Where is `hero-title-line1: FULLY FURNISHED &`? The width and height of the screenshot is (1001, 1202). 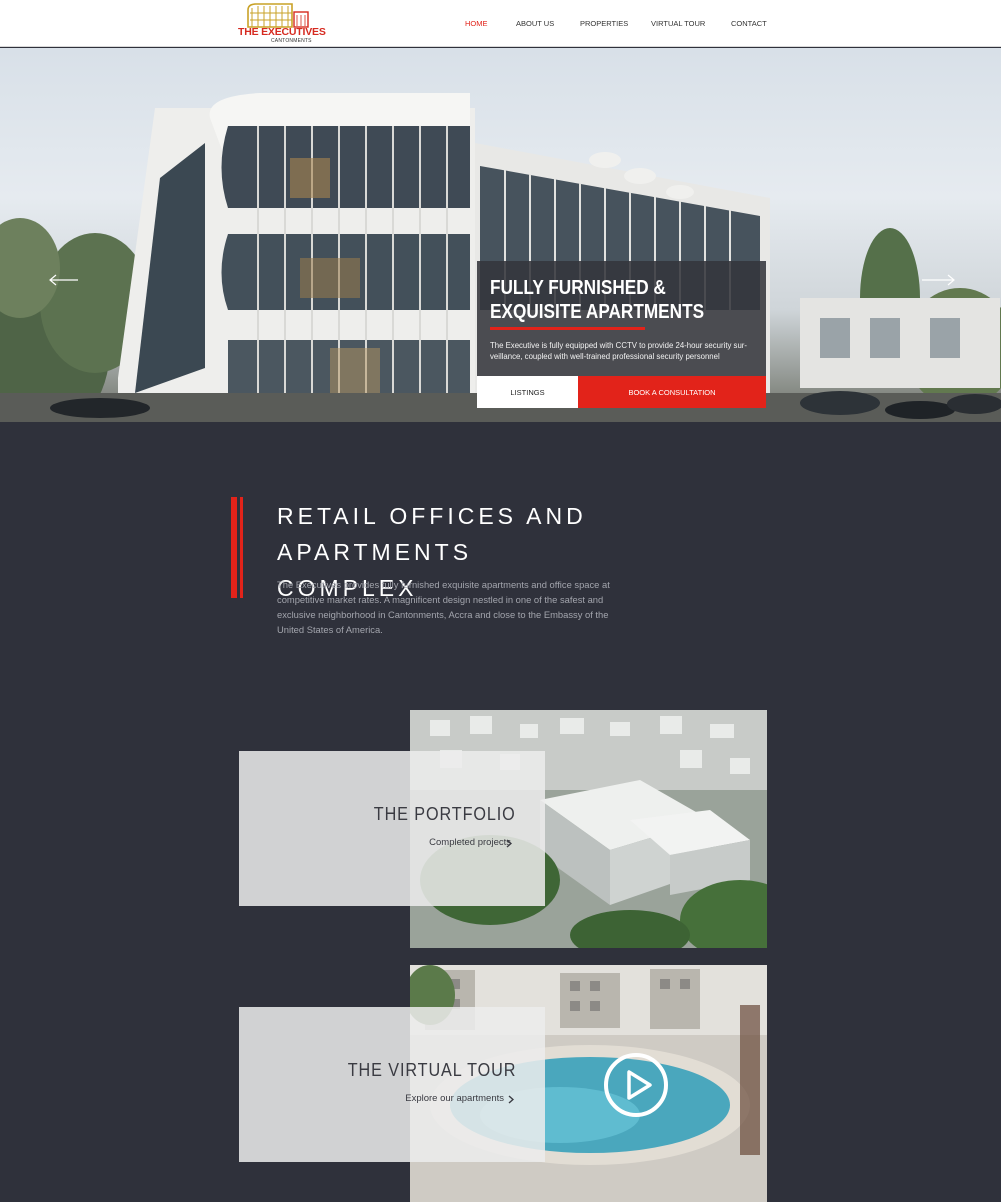
hero-title-line1: FULLY FURNISHED & is located at coordinates (578, 288).